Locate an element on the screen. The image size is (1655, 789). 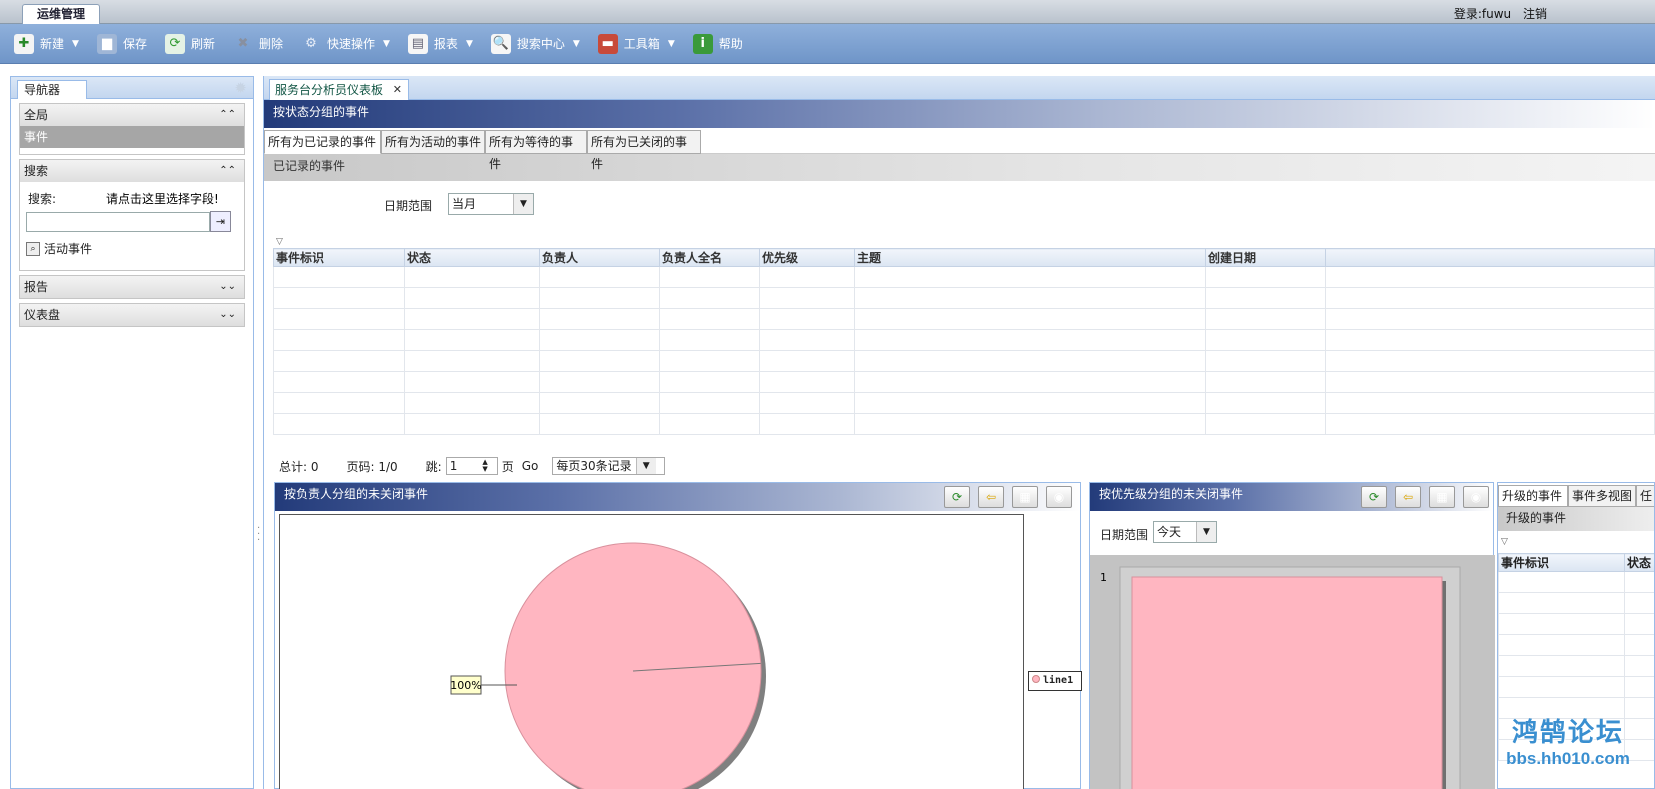
page-jump-input: 1 ▲ ▼ is located at coordinates (471, 466).